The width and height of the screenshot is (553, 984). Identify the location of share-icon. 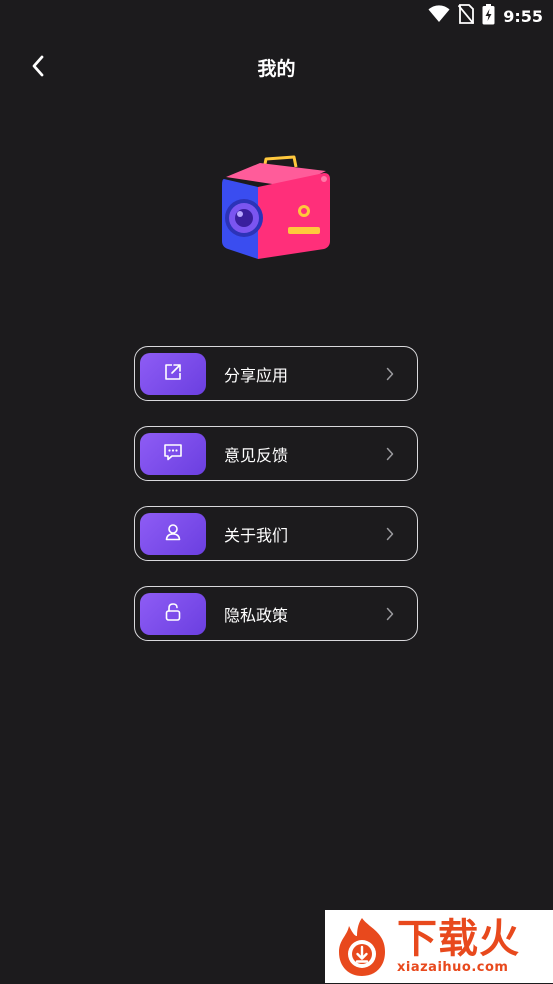
(173, 374).